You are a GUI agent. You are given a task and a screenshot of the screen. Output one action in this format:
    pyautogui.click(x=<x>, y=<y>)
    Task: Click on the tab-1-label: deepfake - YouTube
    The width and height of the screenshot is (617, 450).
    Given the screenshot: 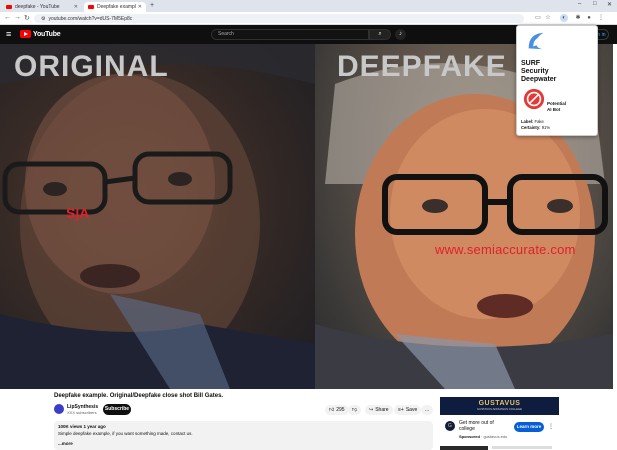 What is the action you would take?
    pyautogui.click(x=37, y=7)
    